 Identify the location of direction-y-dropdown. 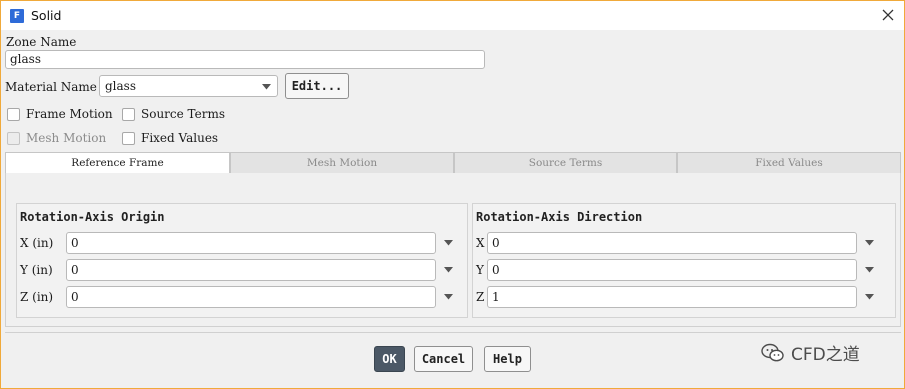
(869, 270).